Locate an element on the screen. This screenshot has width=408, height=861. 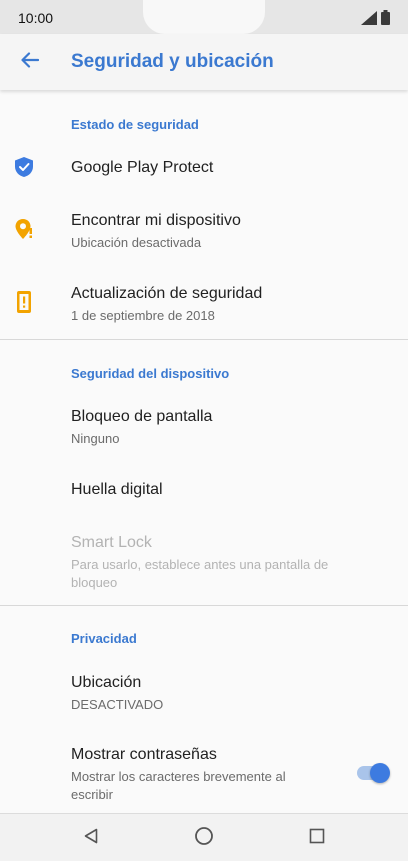
status-bar: 10:00 is located at coordinates (204, 17).